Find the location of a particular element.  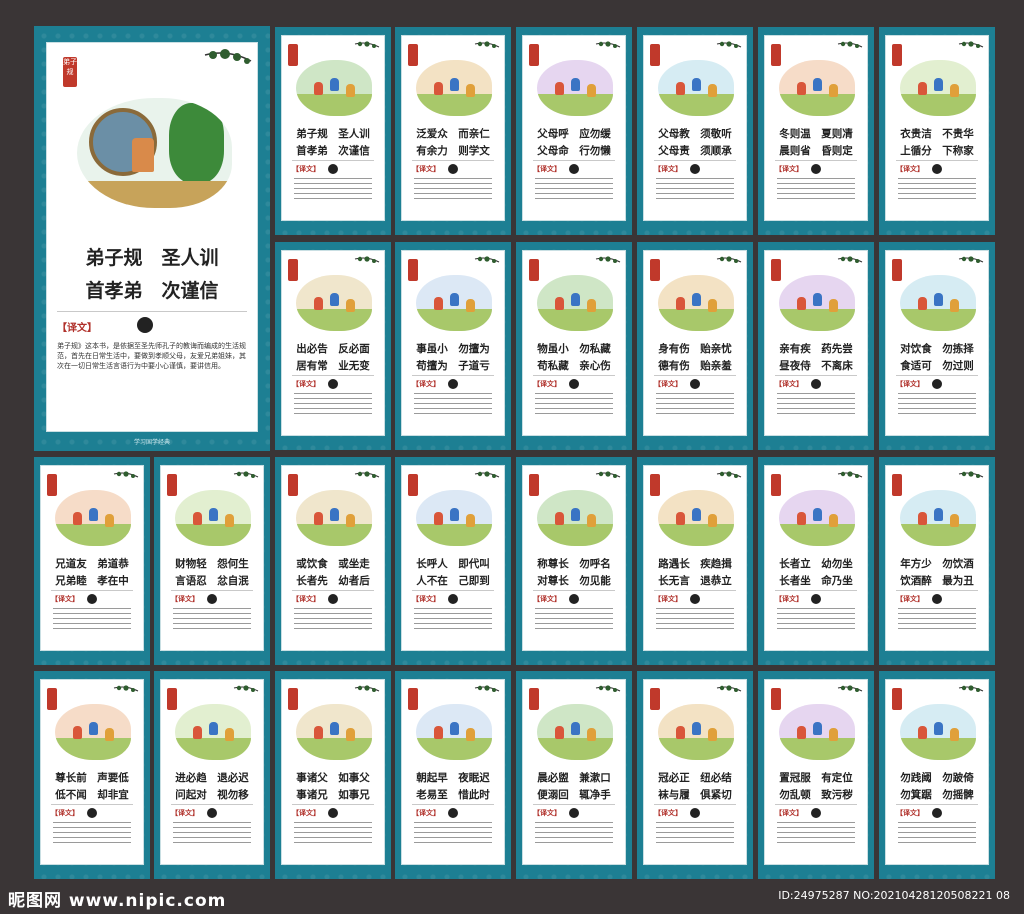

panel-board: 身有伤 贻亲忧 德有伤 贻亲羞 【译文】 is located at coordinates (695, 346).